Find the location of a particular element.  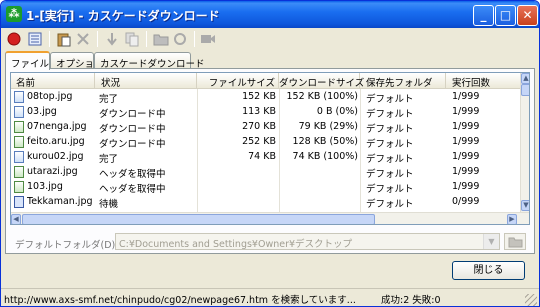

table-row: kurou02.jpg 完了 74 KB 74 KB (100%) デフォルト 1/999 is located at coordinates (266, 157).